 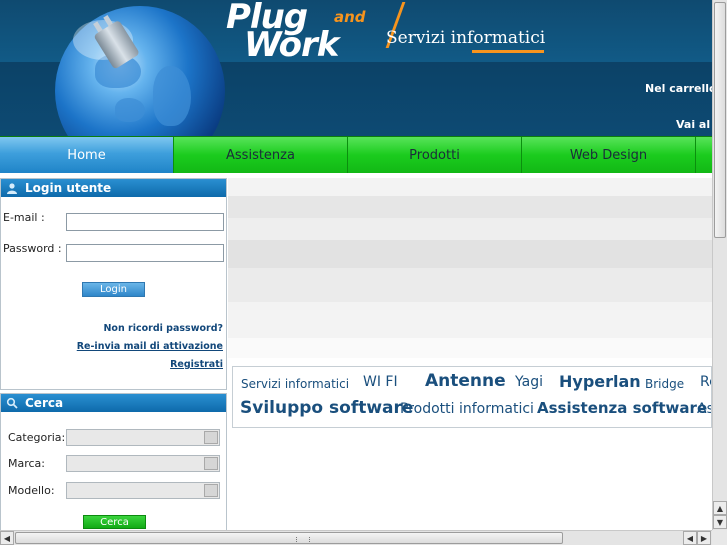 What do you see at coordinates (704, 155) in the screenshot?
I see `nav-next-item` at bounding box center [704, 155].